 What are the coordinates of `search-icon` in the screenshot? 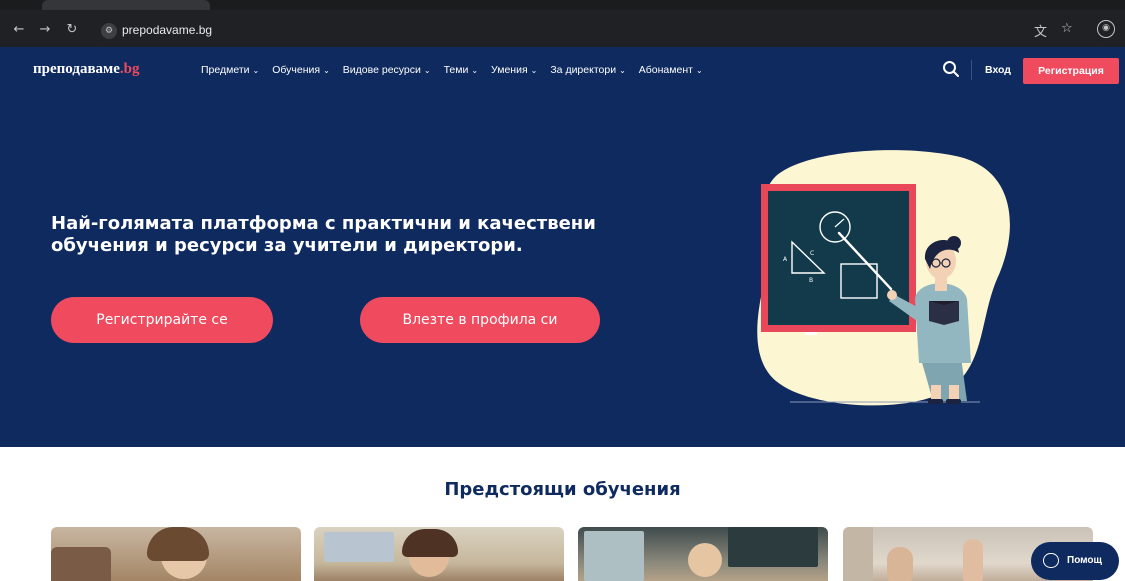 It's located at (951, 69).